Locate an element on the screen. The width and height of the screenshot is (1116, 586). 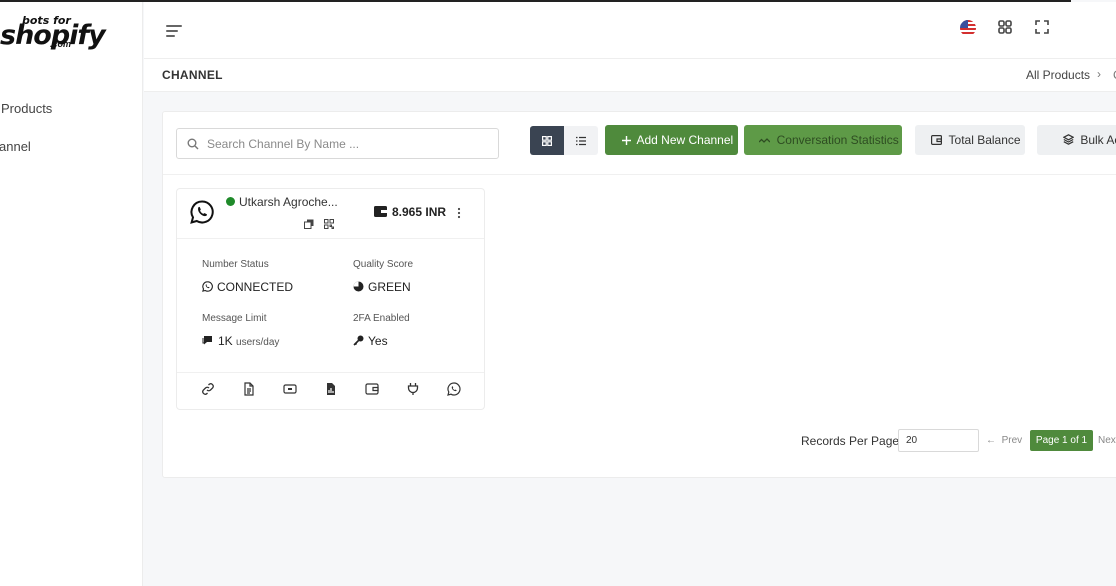
number-status-label: Number Status is located at coordinates (235, 264).